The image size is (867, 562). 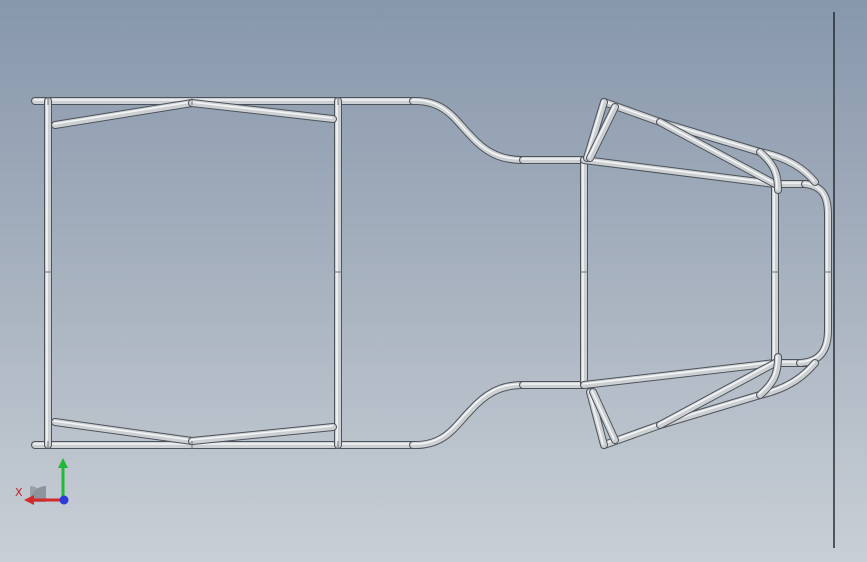 I want to click on rear-top-rail, so click(x=224, y=101).